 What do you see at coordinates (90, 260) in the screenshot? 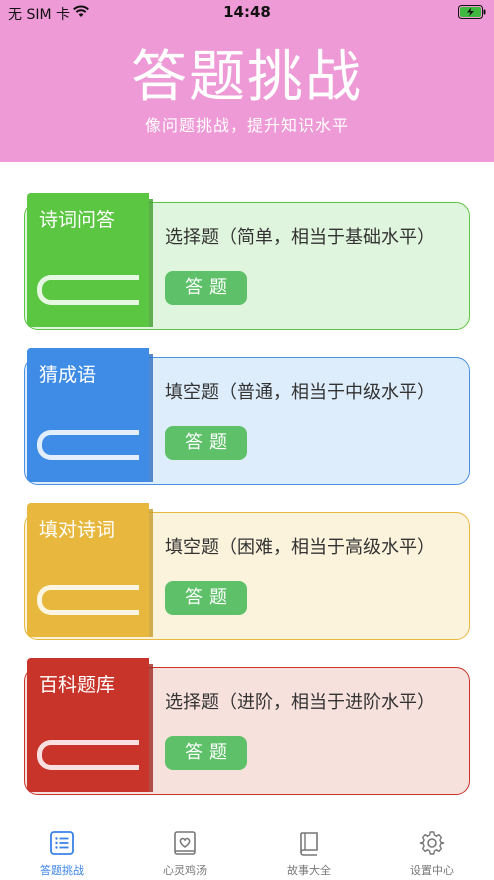
I see `book-icon: 诗词问答` at bounding box center [90, 260].